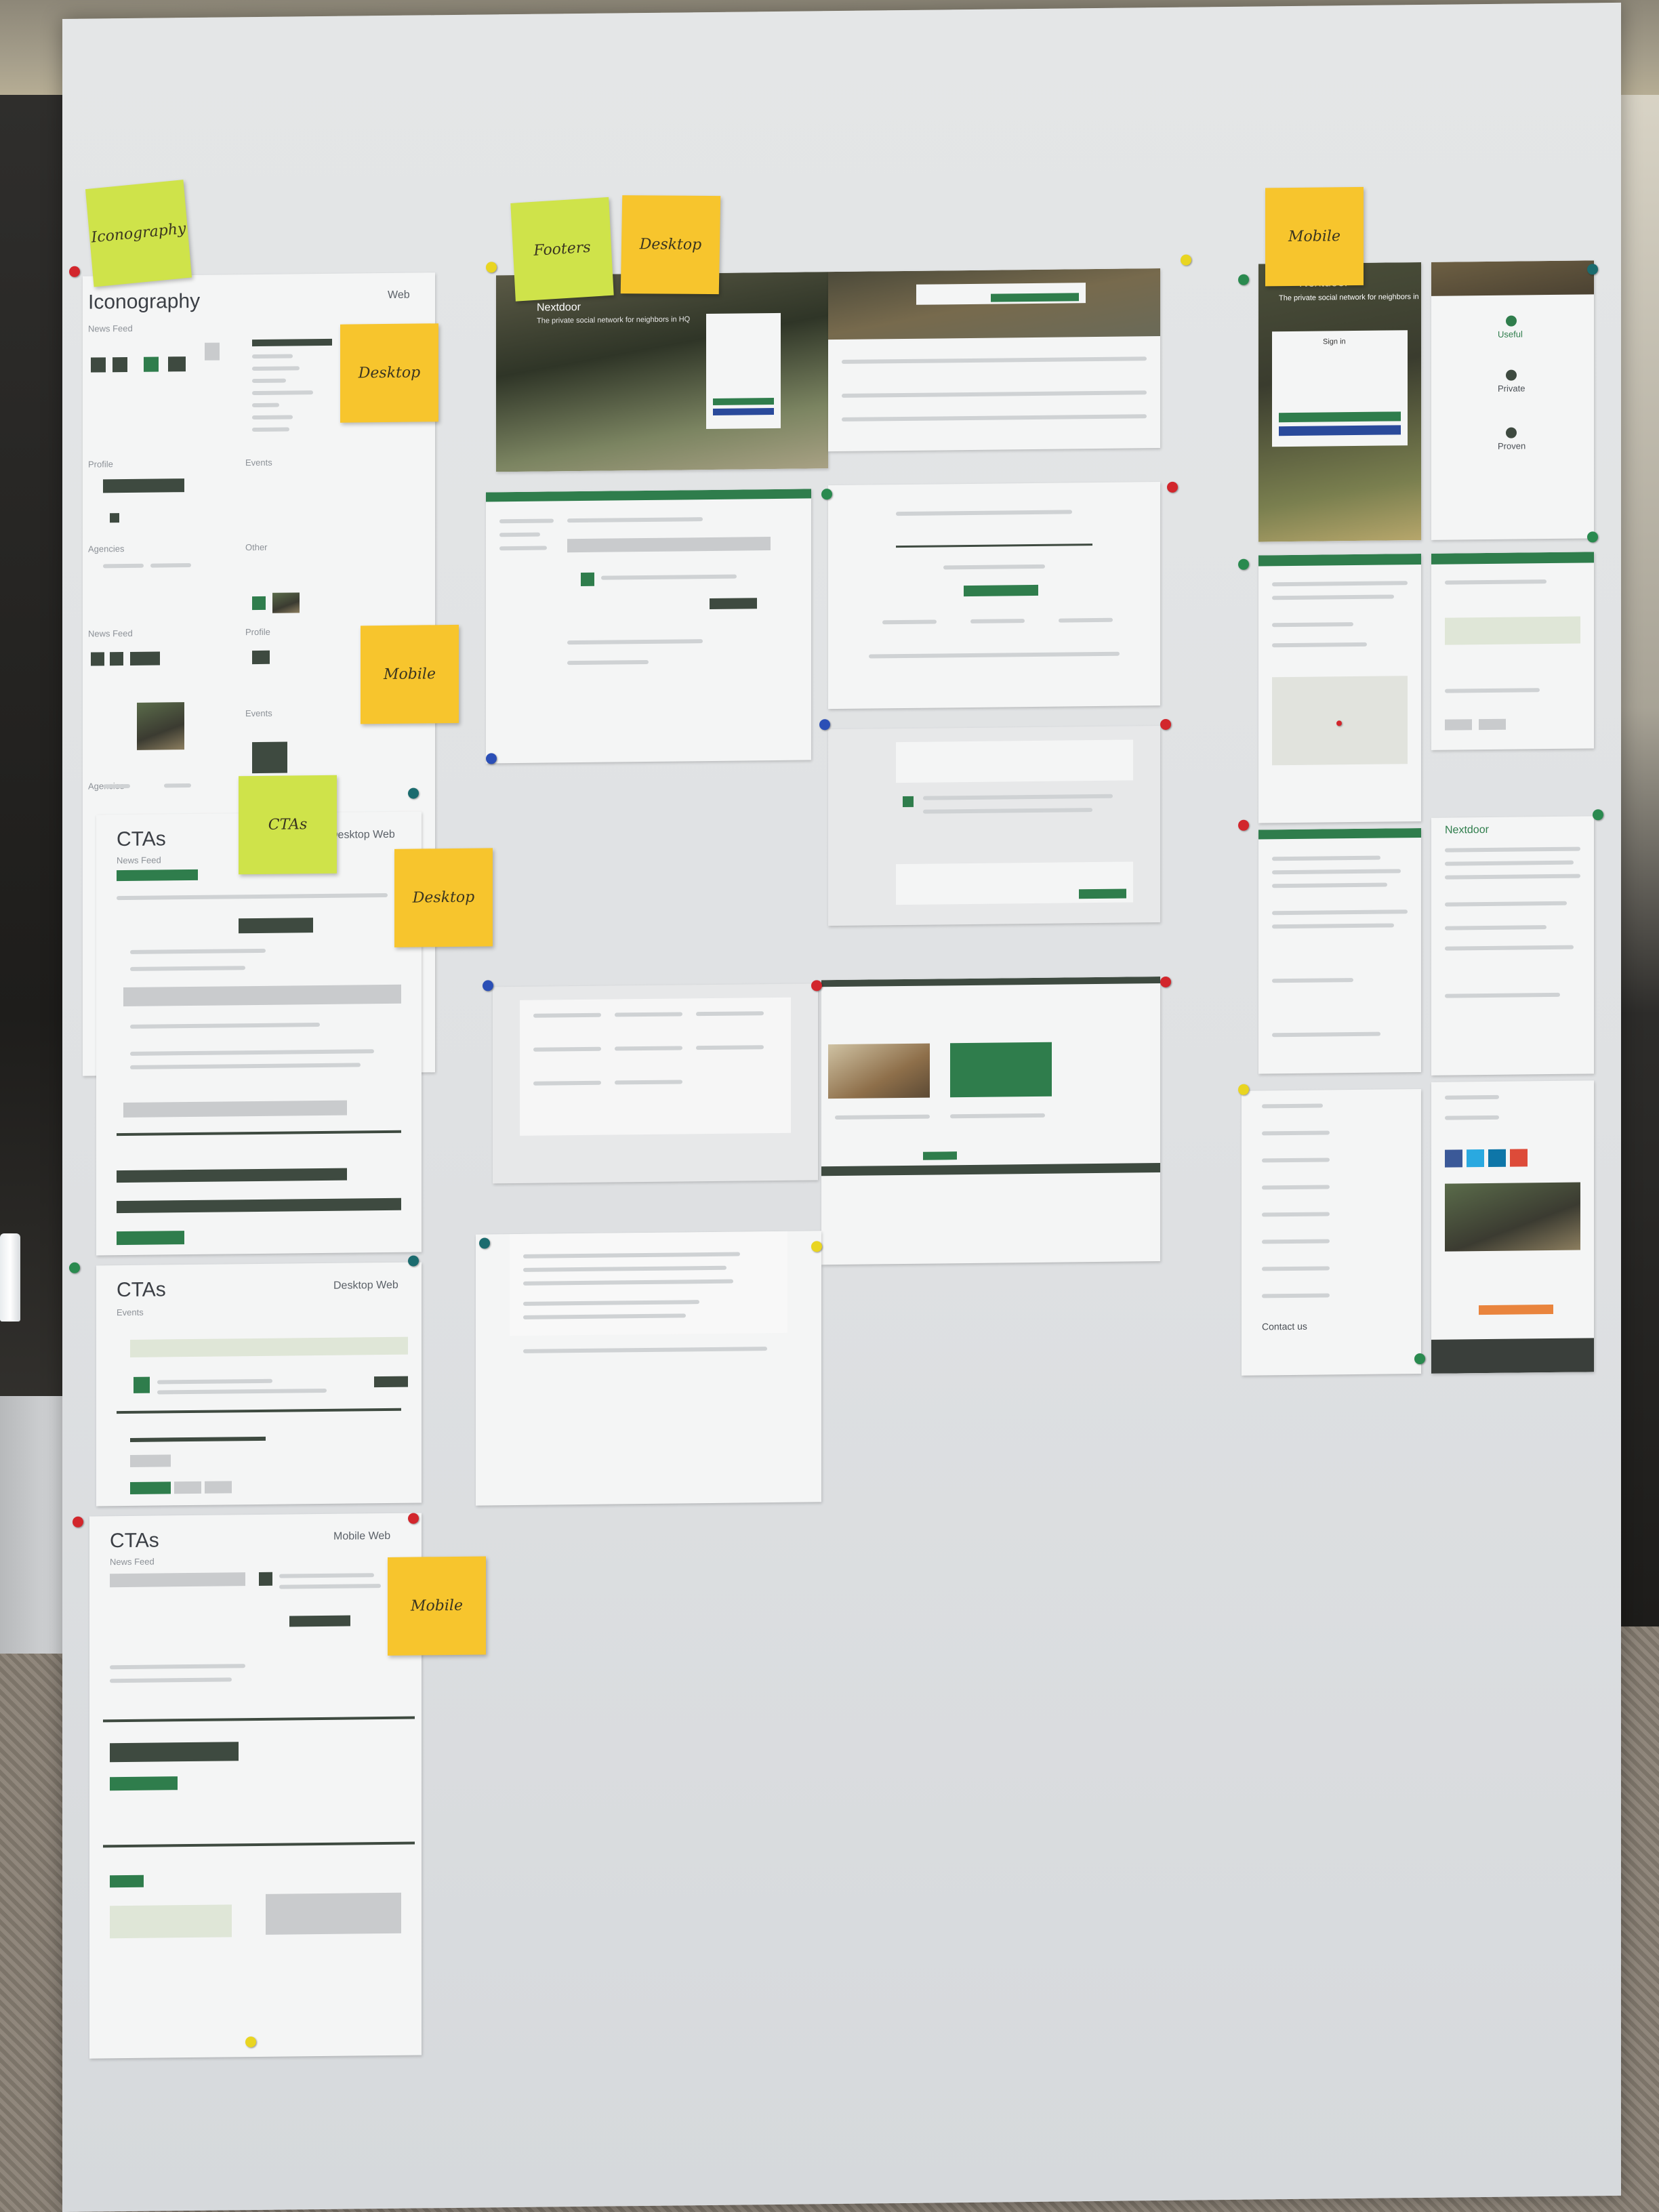 This screenshot has width=1659, height=2212. Describe the element at coordinates (139, 234) in the screenshot. I see `sticky-note-iconography: Iconography` at that location.